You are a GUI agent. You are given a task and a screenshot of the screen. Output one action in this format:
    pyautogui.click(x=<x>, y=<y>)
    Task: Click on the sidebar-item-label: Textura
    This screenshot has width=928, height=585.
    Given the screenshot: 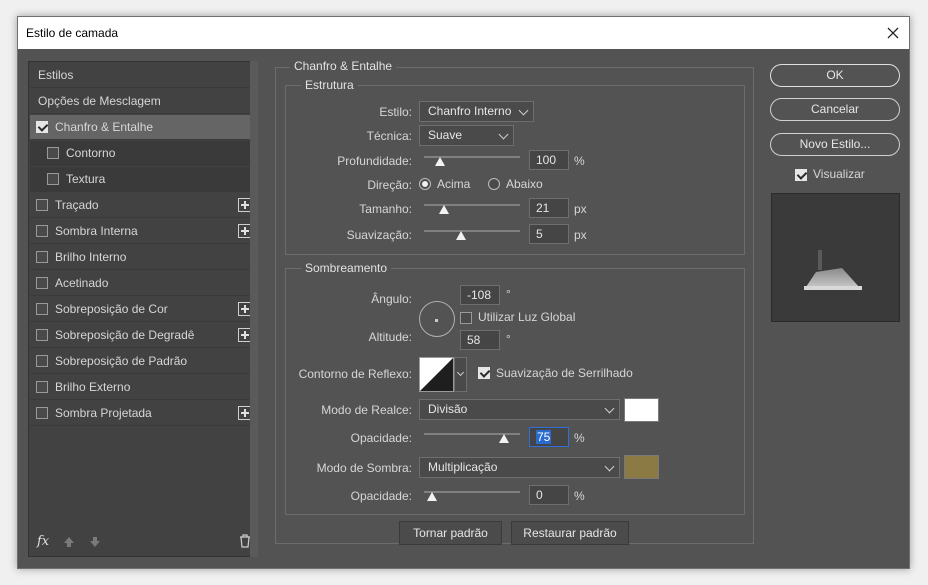 What is the action you would take?
    pyautogui.click(x=86, y=179)
    